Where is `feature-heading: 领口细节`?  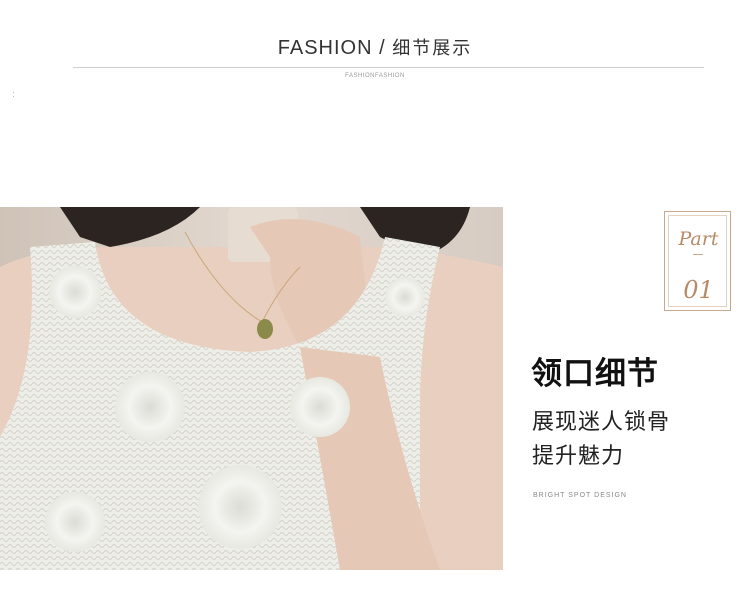 feature-heading: 领口细节 is located at coordinates (595, 374).